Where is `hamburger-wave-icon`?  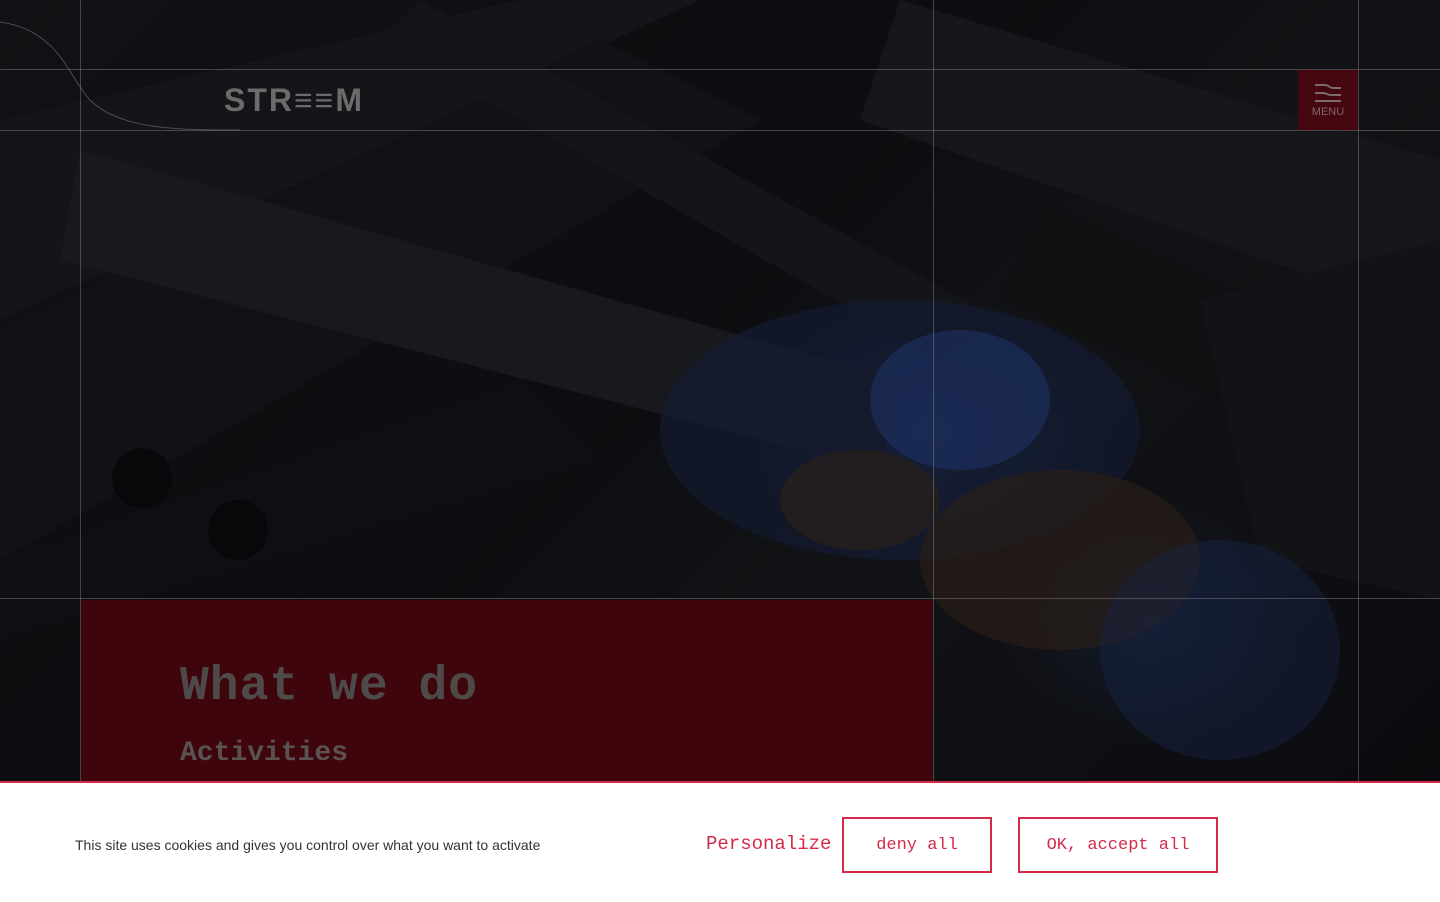
hamburger-wave-icon is located at coordinates (1328, 93).